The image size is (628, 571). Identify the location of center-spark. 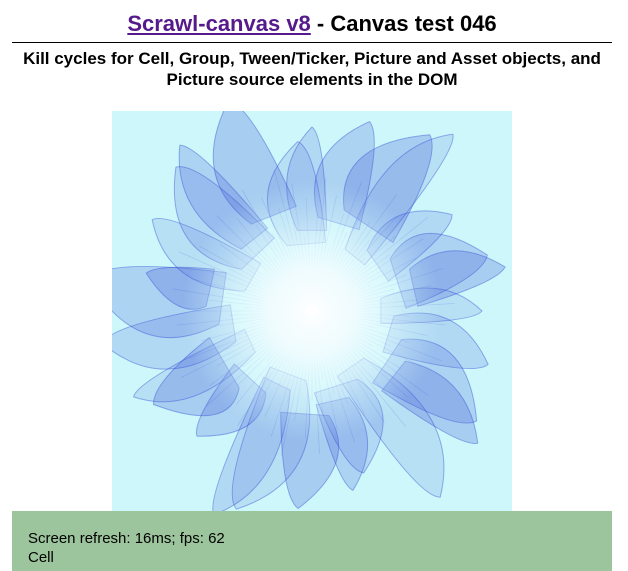
(312, 311).